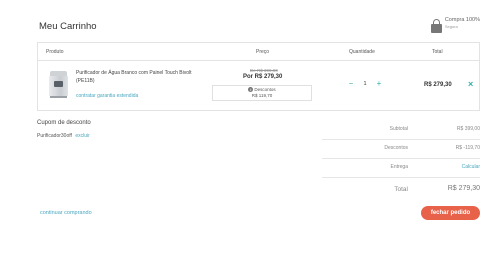 The height and width of the screenshot is (278, 500). I want to click on coupon-code: Purificador30off, so click(54, 136).